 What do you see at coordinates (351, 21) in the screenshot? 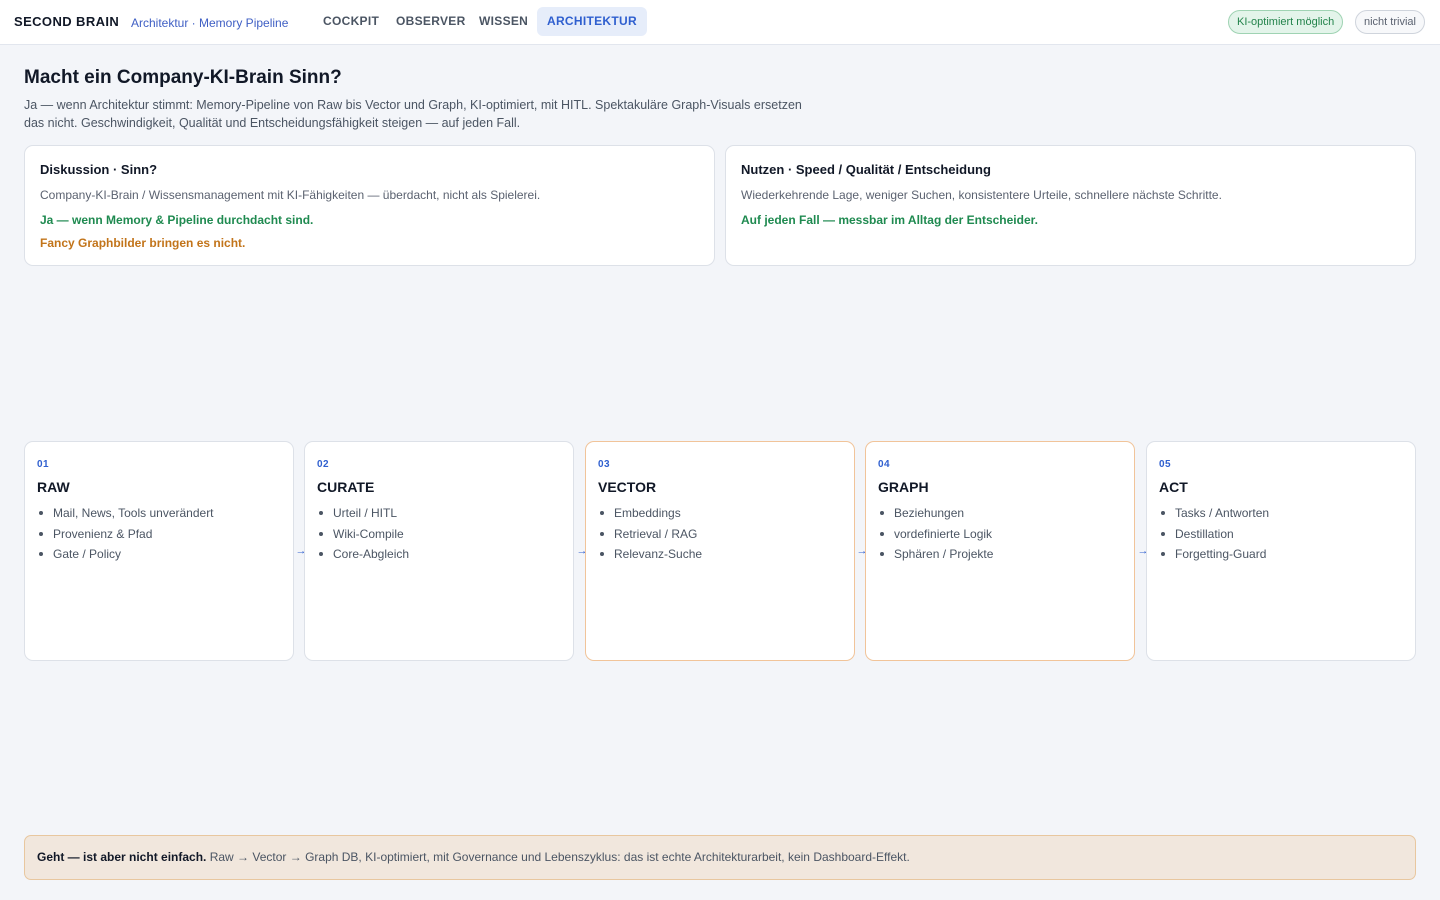
I see `tab-cockpit: COCKPIT` at bounding box center [351, 21].